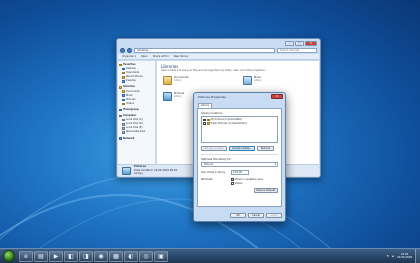 This screenshot has height=263, width=420. I want to click on videos-icon, so click(123, 104).